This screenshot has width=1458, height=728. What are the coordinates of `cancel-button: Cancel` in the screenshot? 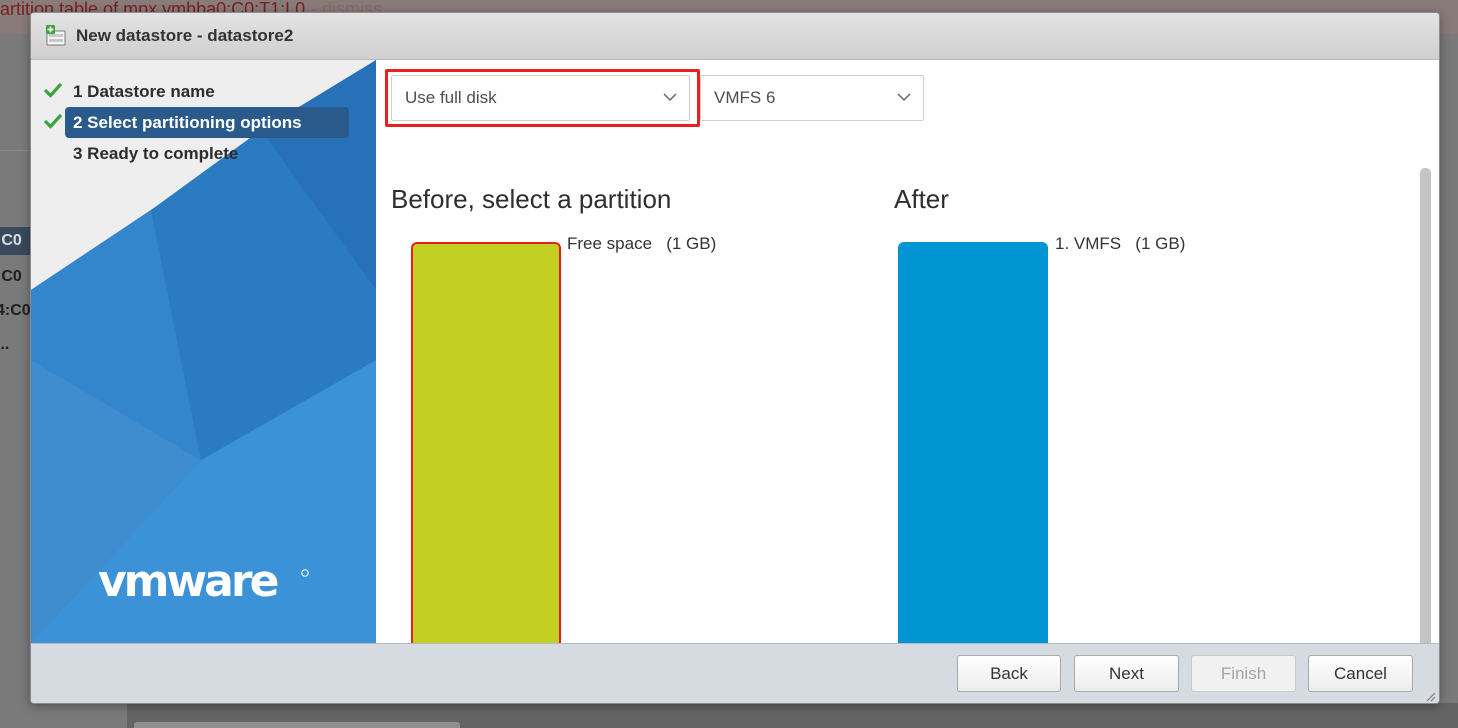 It's located at (1360, 673).